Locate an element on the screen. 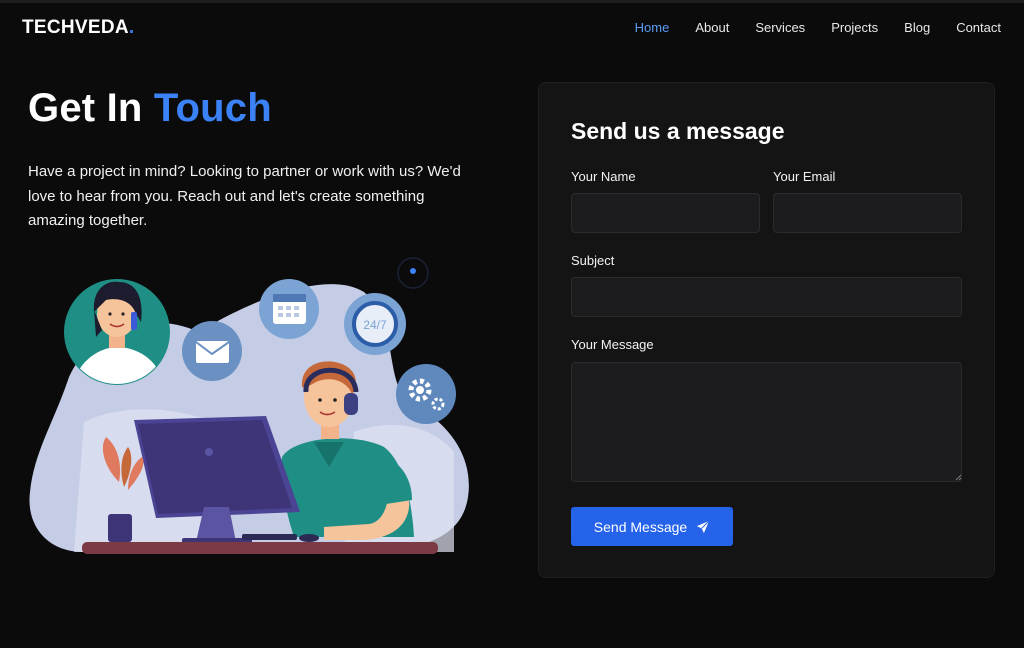  form-title: Send us a message is located at coordinates (678, 131).